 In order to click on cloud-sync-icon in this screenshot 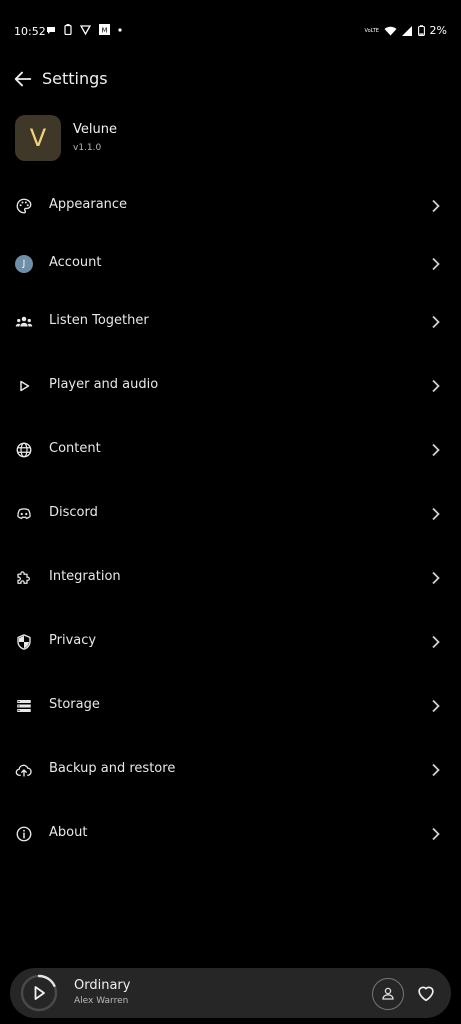, I will do `click(23, 770)`.